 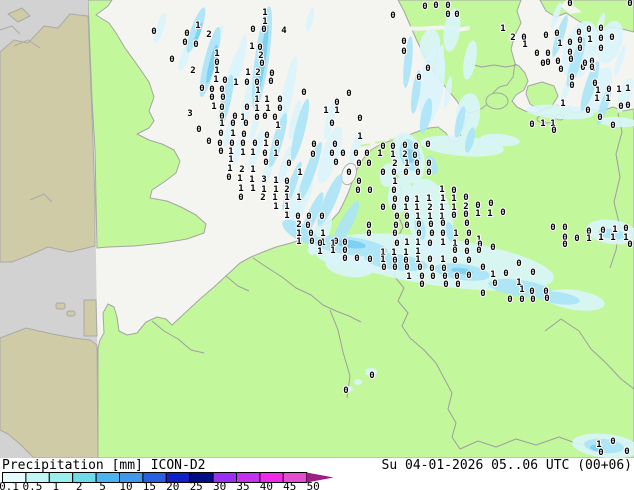 I want to click on colorbar-tick: 45, so click(x=290, y=485).